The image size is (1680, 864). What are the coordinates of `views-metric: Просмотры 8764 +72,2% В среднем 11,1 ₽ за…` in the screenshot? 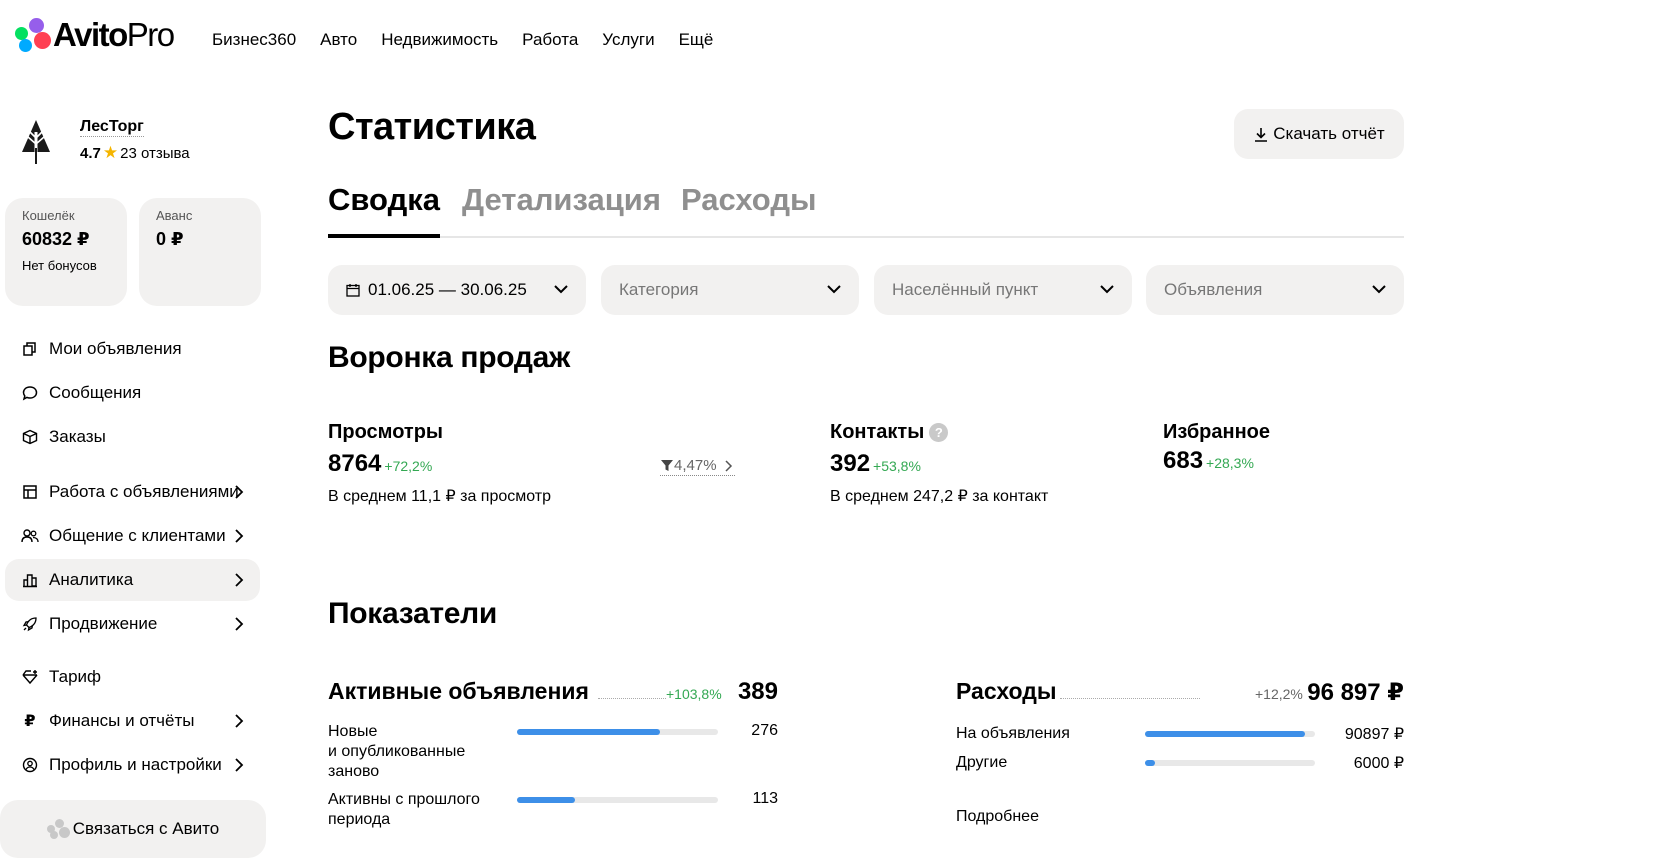 It's located at (439, 463).